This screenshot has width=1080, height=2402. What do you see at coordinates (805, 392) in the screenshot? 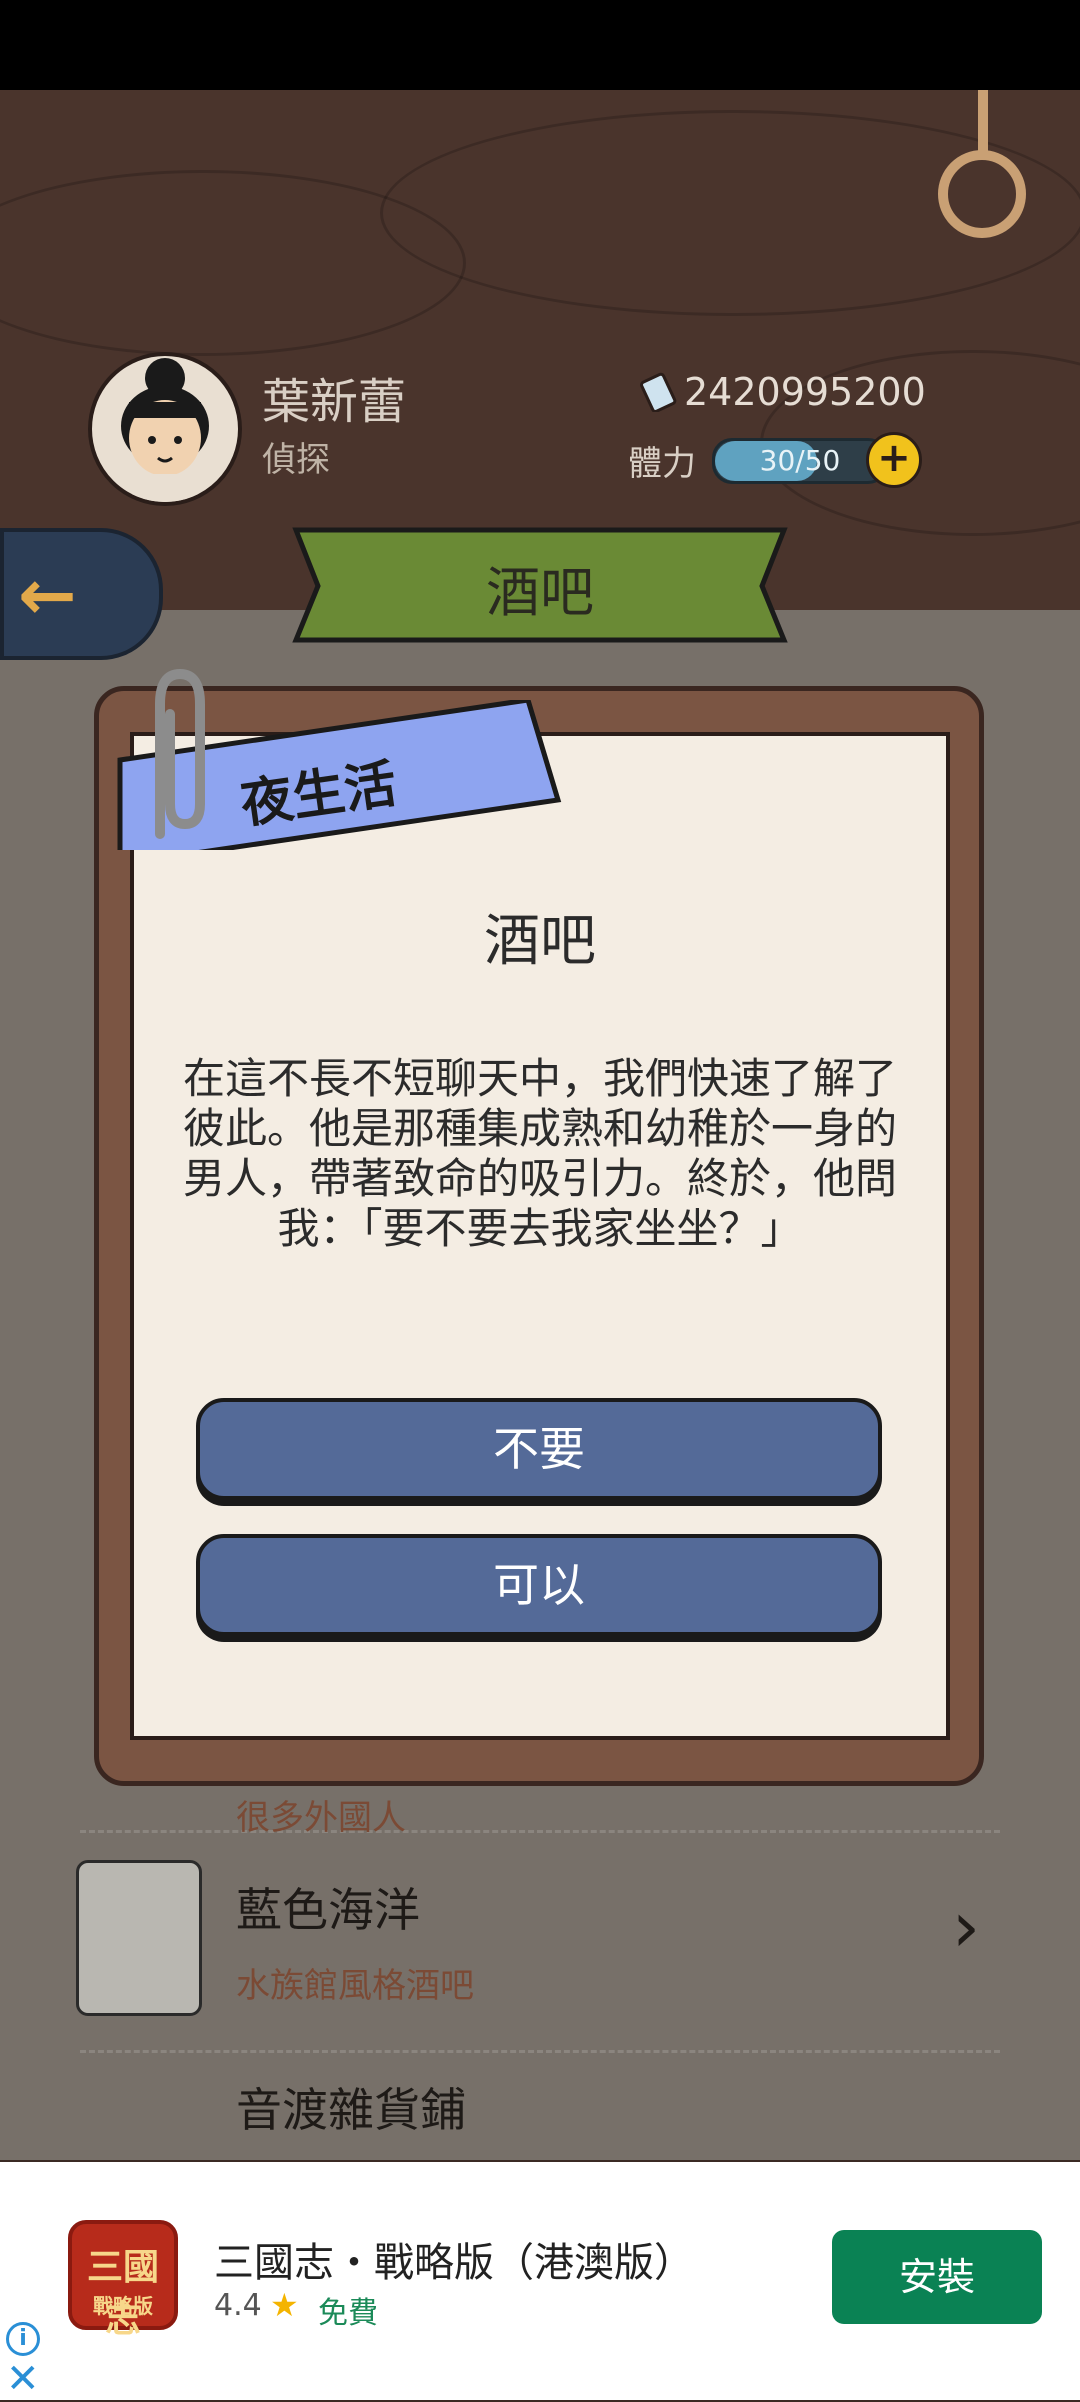
I see `money-amount: 2420995200` at bounding box center [805, 392].